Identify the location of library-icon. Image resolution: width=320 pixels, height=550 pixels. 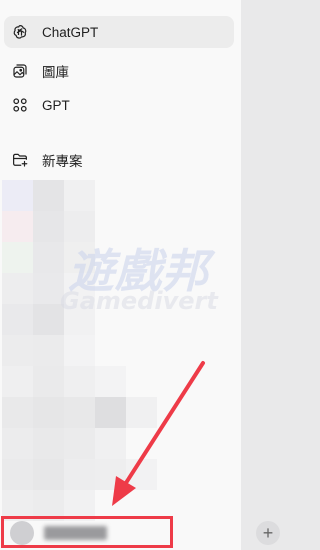
(20, 71).